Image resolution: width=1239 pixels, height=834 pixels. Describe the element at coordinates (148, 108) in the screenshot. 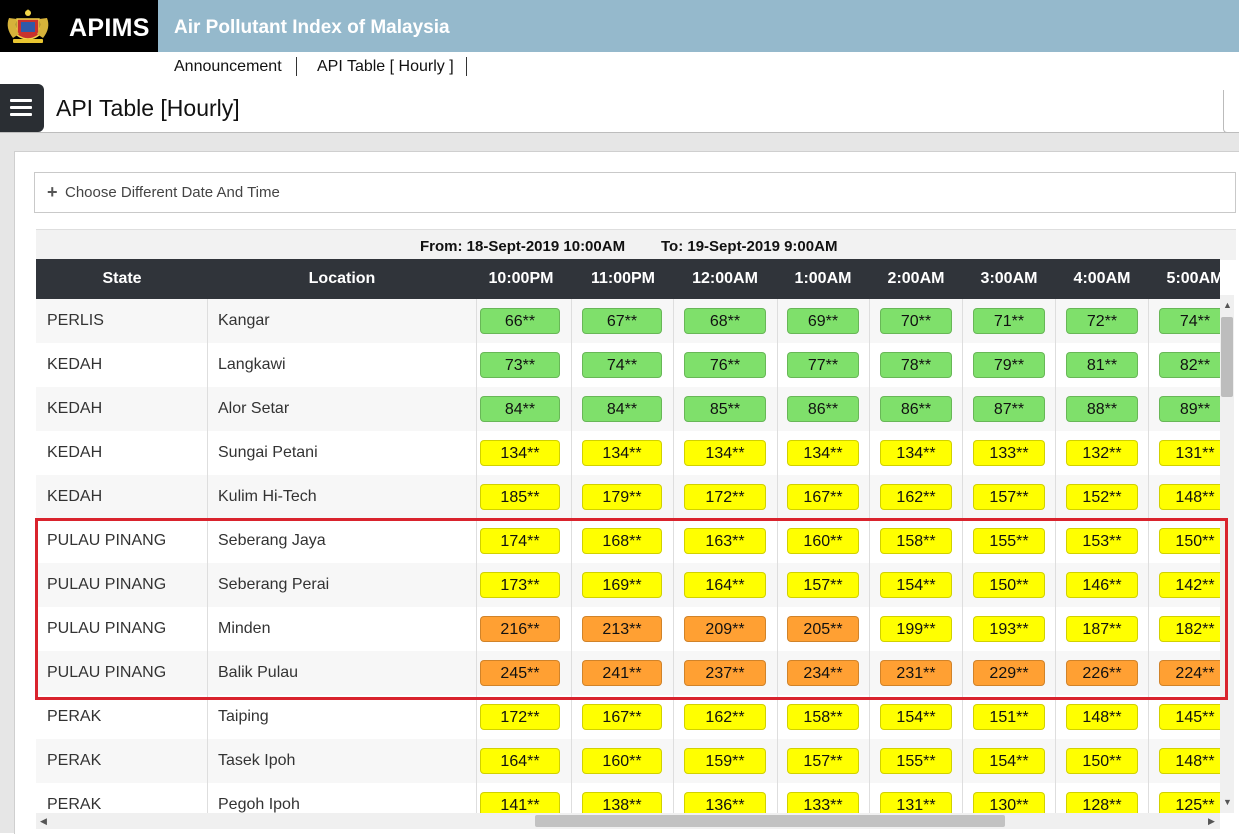

I see `page-title: API Table [Hourly]` at that location.